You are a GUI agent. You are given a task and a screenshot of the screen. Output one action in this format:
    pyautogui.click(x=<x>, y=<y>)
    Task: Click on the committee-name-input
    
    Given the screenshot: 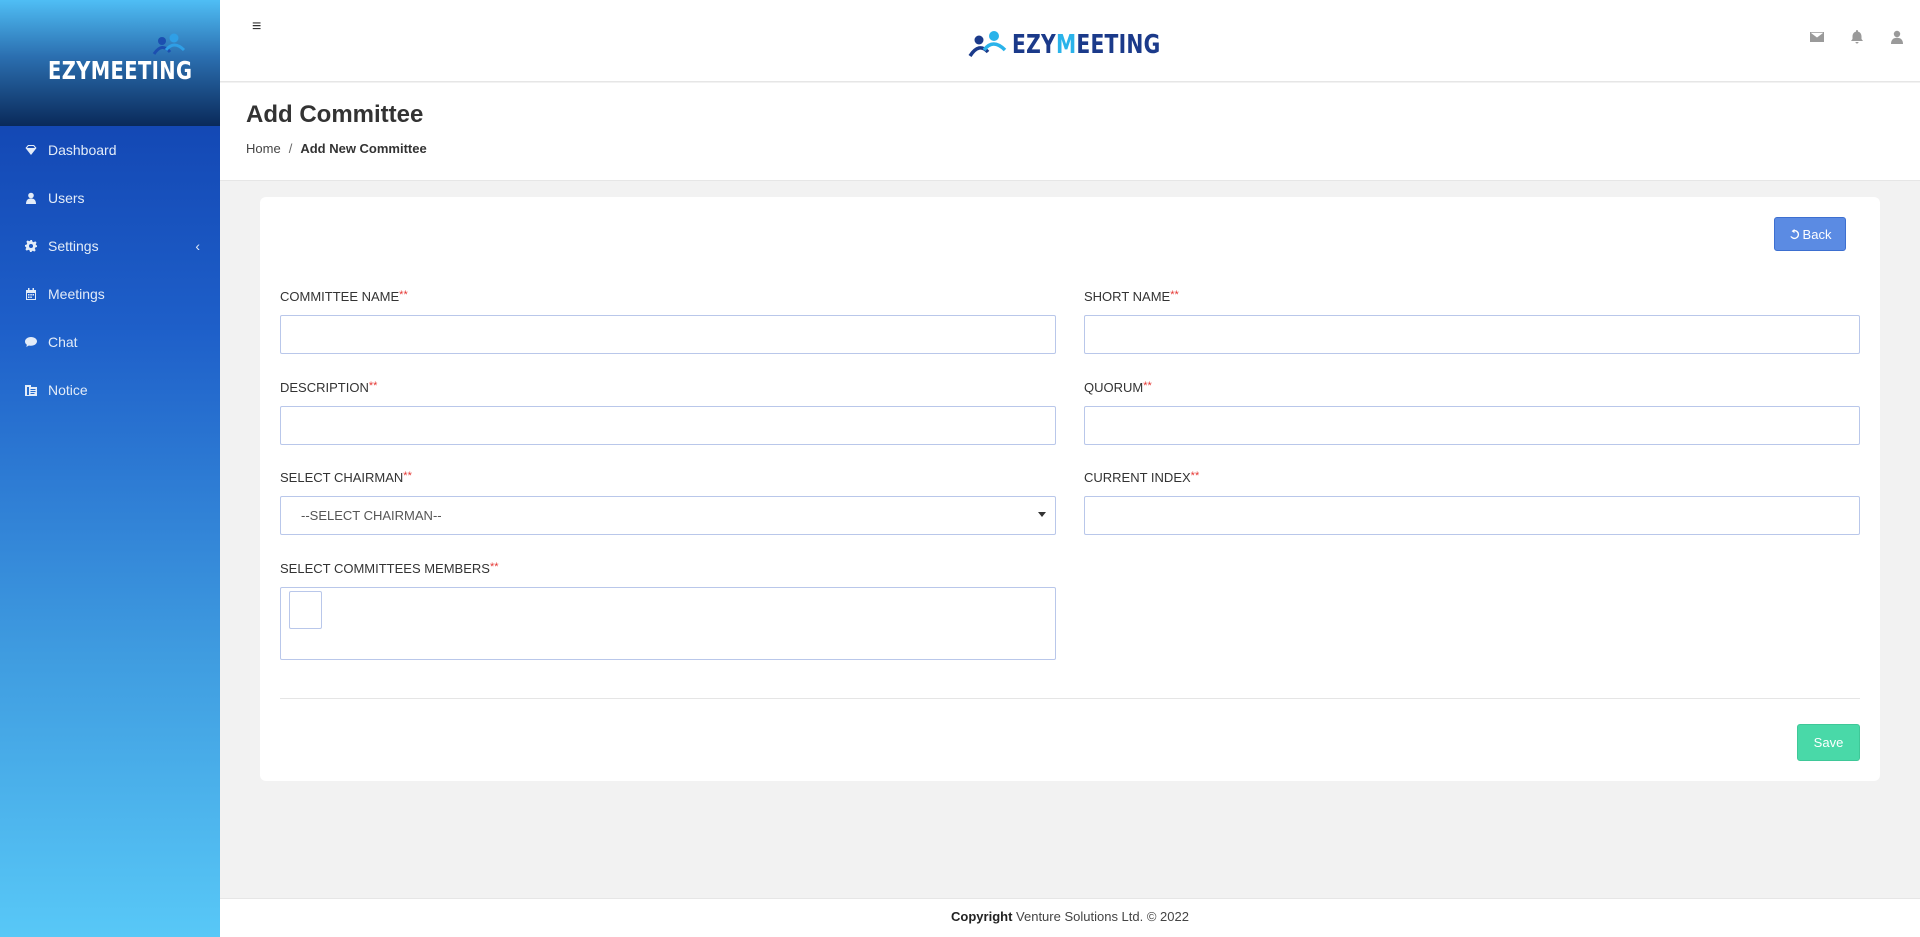 What is the action you would take?
    pyautogui.click(x=668, y=334)
    